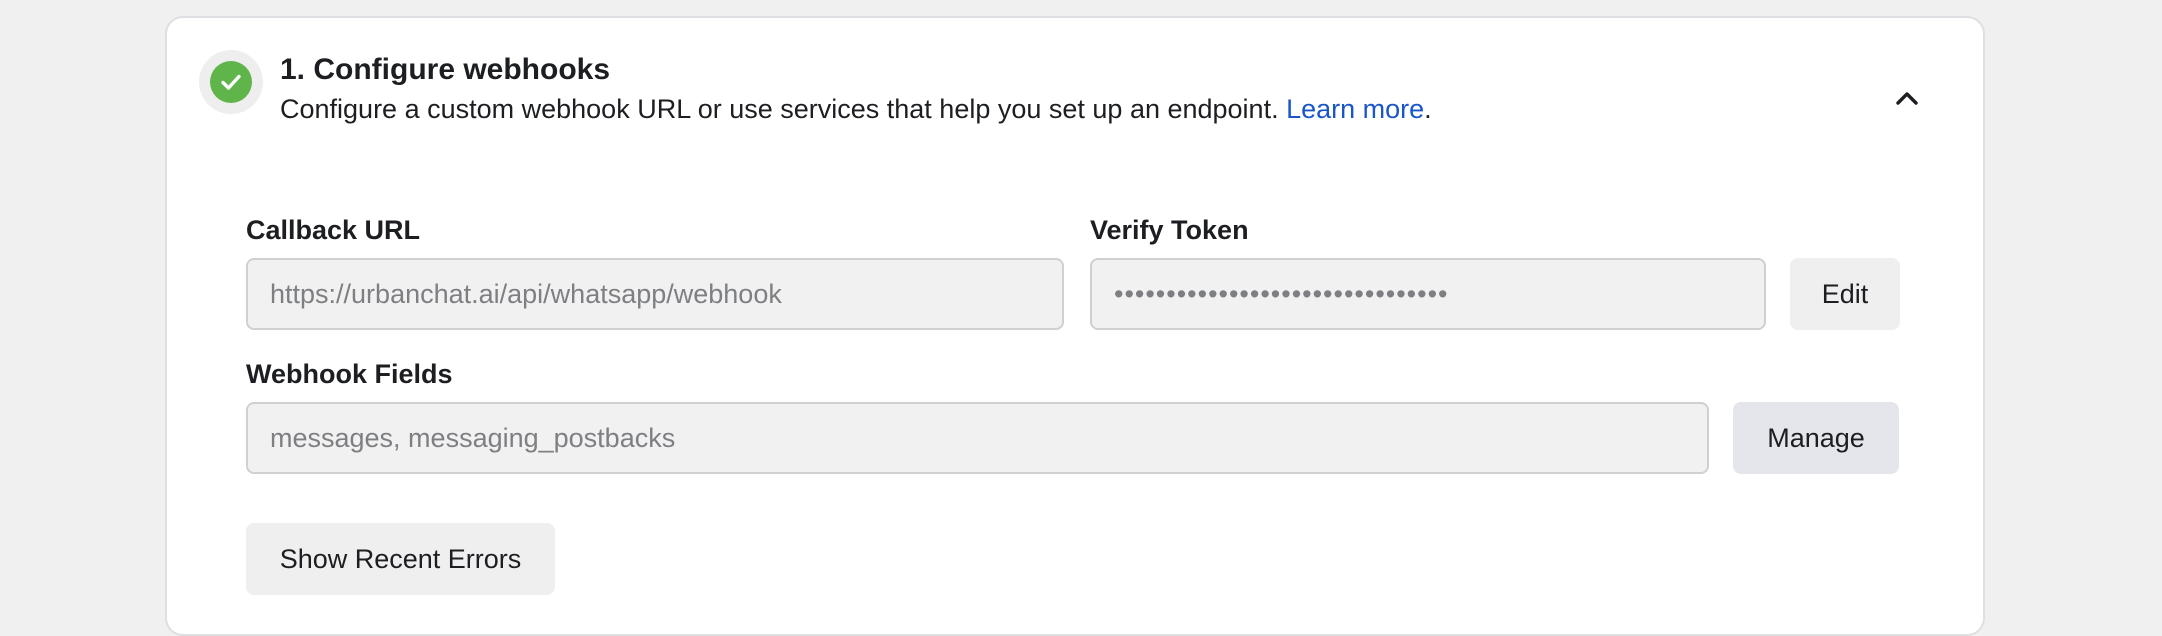 The width and height of the screenshot is (2162, 636). What do you see at coordinates (1428, 109) in the screenshot?
I see `description-period: .` at bounding box center [1428, 109].